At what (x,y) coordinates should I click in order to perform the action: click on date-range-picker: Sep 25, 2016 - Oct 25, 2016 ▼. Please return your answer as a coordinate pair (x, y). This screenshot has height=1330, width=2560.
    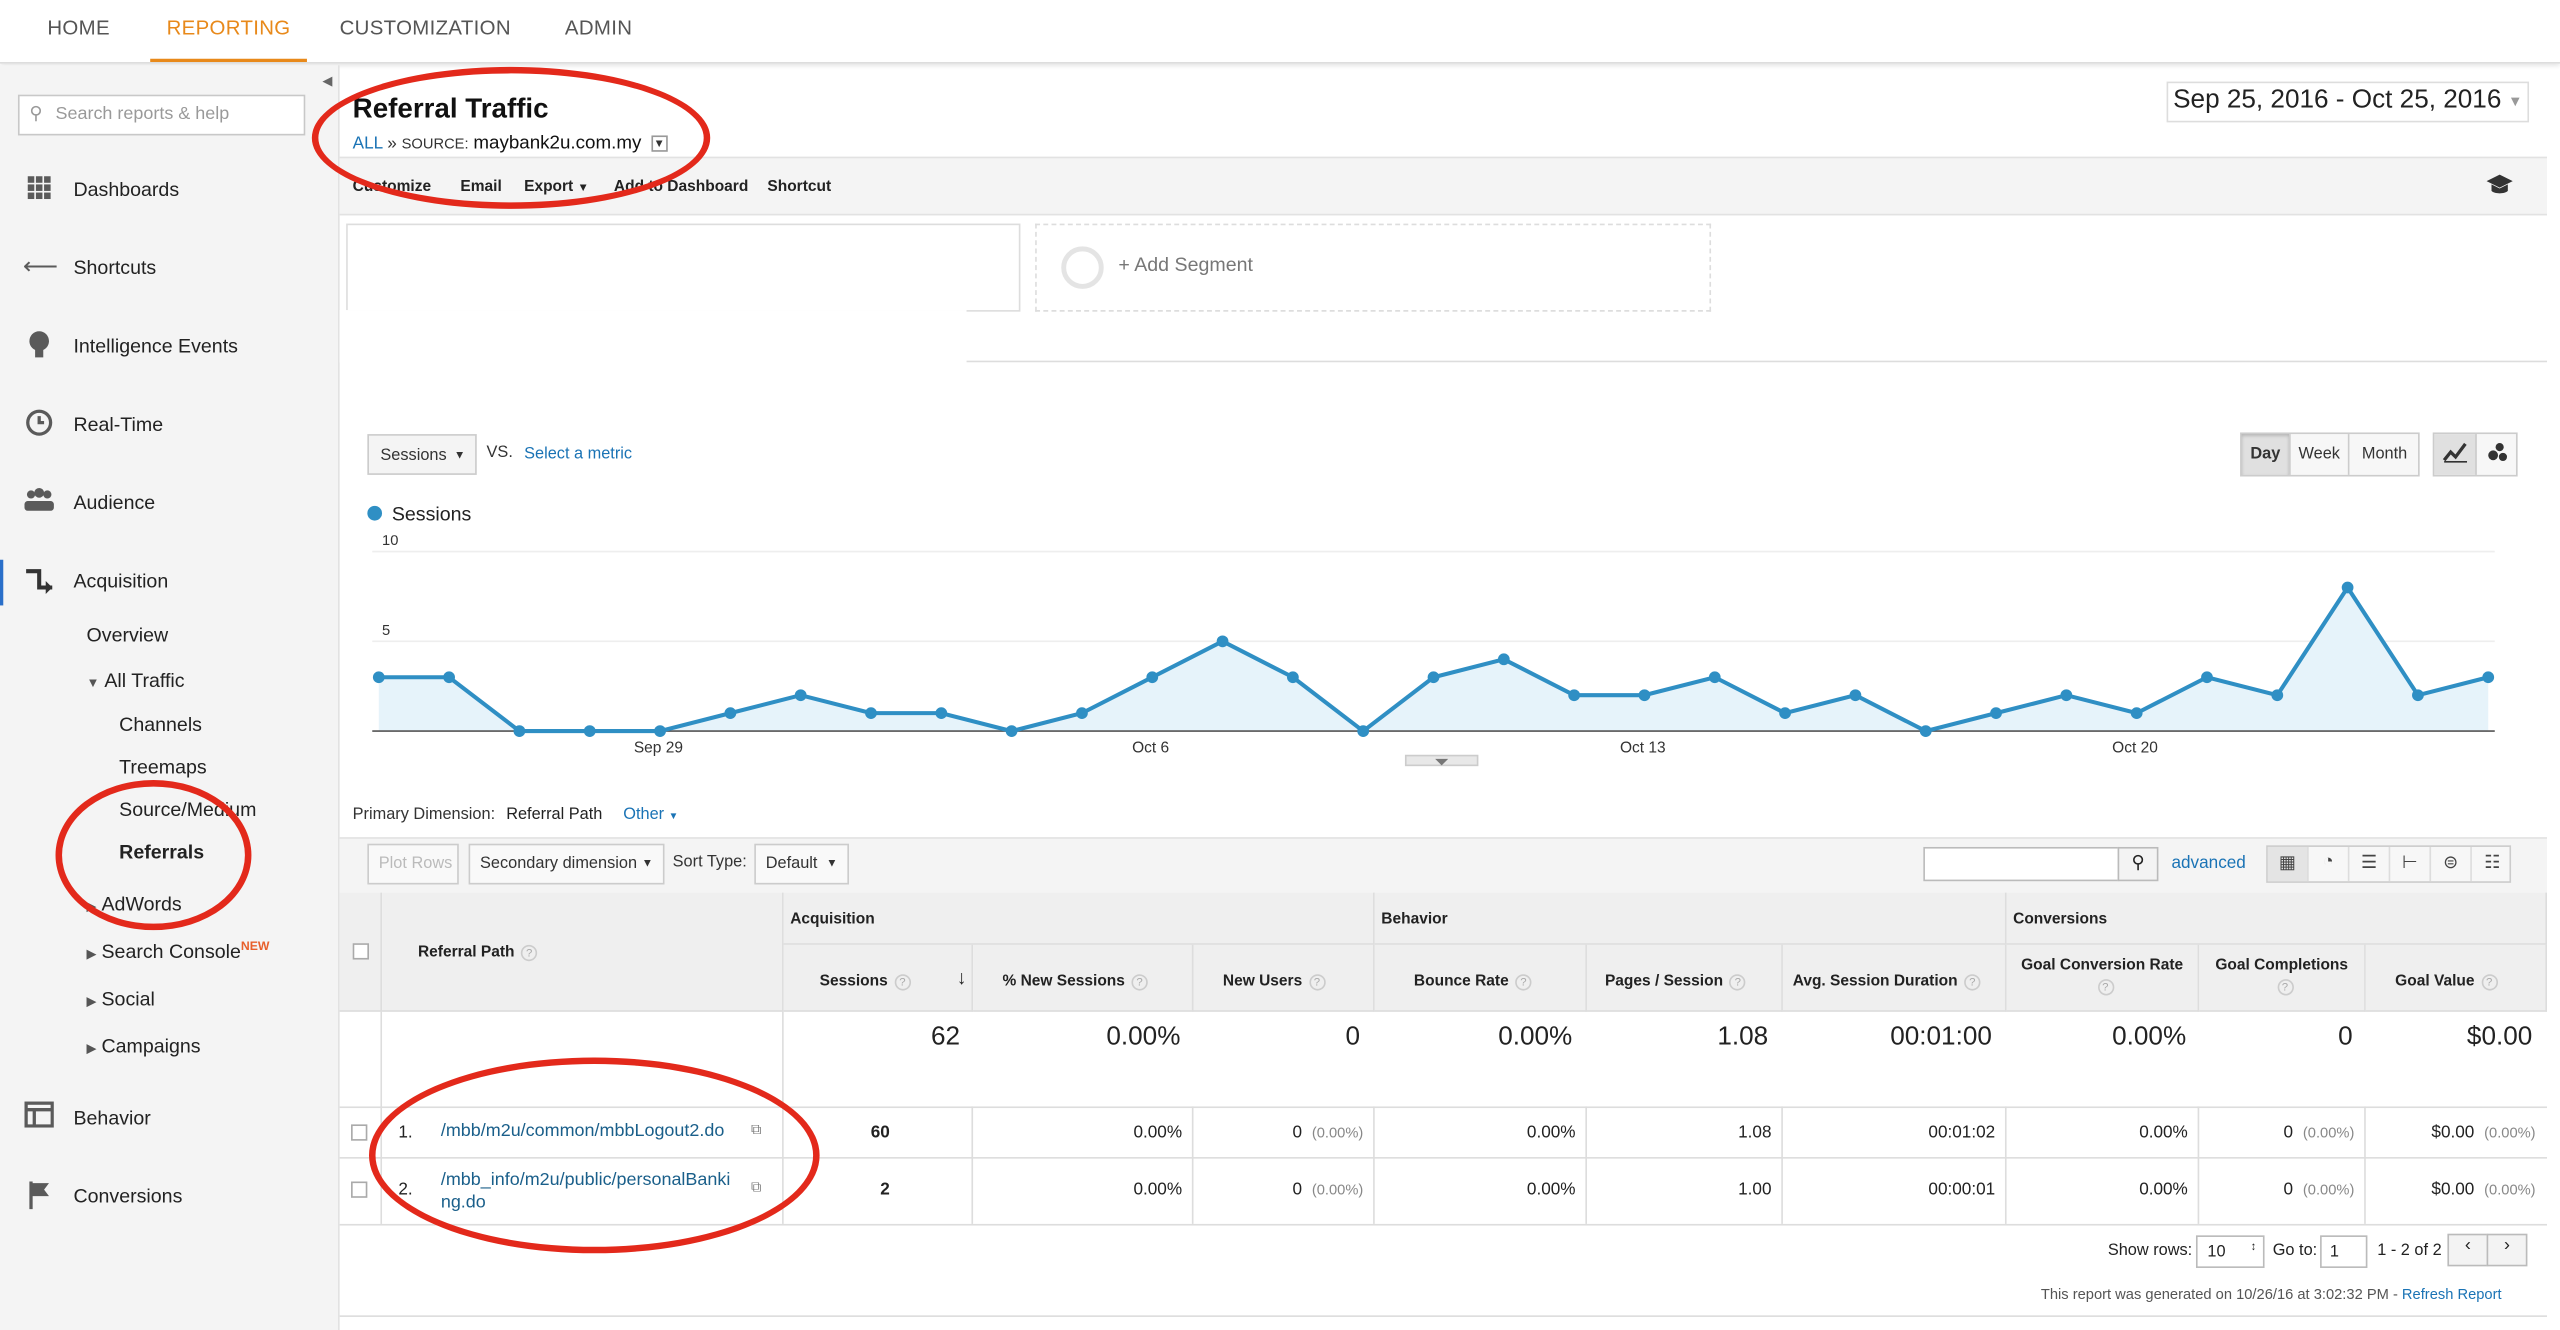
    Looking at the image, I should click on (2348, 102).